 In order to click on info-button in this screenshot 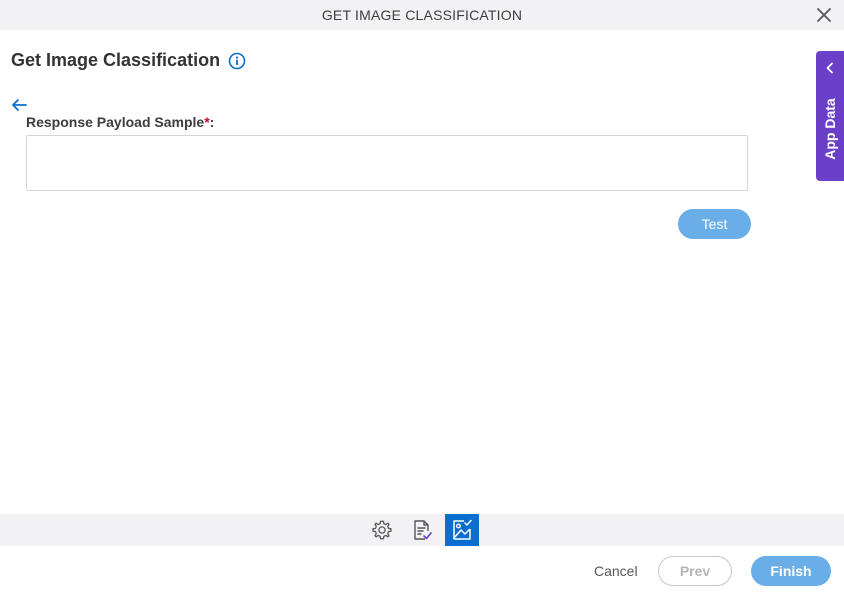, I will do `click(237, 61)`.